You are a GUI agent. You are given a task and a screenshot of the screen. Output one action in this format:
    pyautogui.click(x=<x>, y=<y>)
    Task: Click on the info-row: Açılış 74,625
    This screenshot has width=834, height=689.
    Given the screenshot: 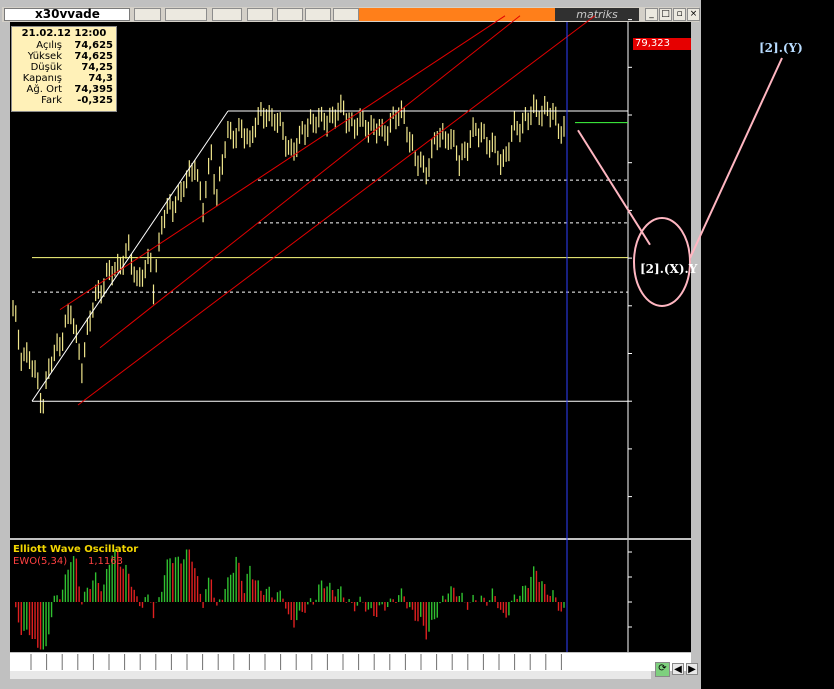 What is the action you would take?
    pyautogui.click(x=64, y=45)
    